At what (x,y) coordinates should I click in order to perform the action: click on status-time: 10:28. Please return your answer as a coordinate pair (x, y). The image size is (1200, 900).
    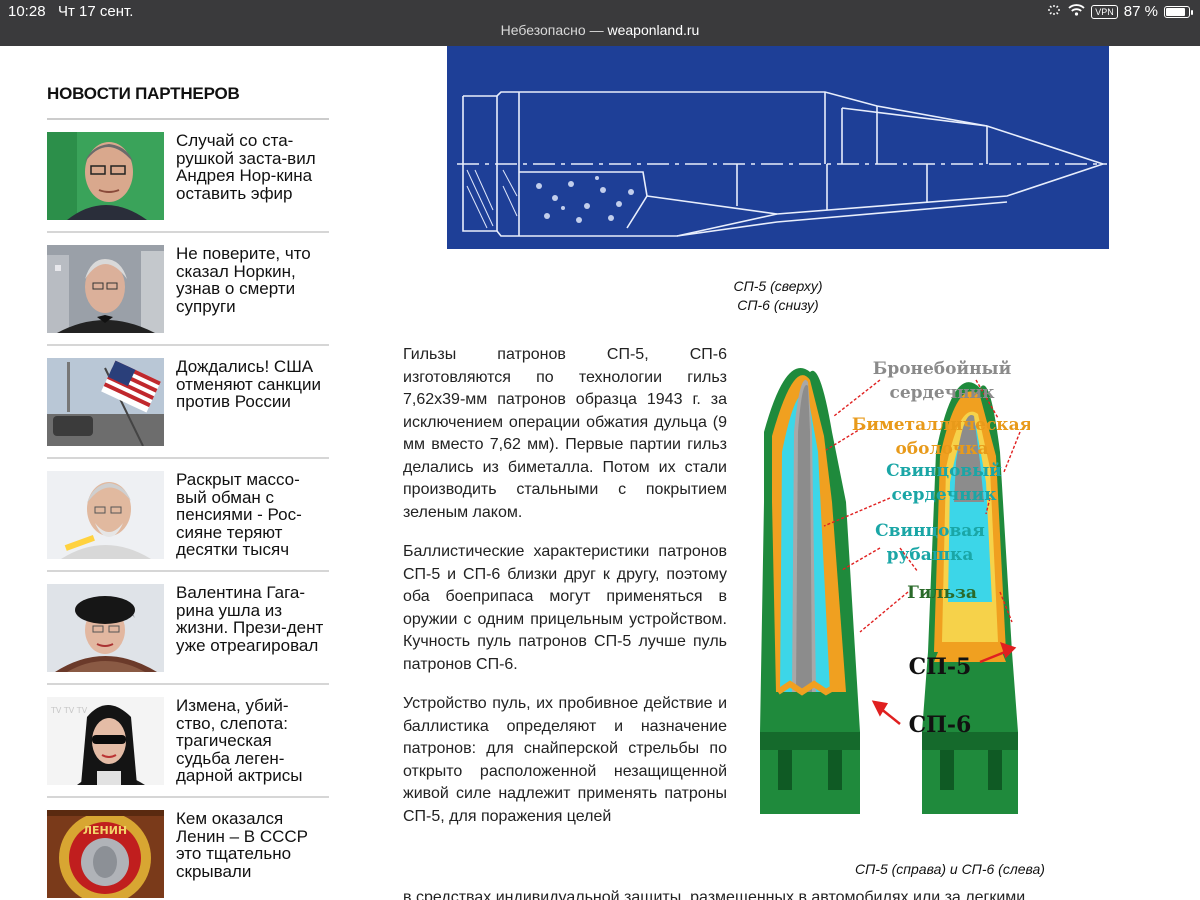
    Looking at the image, I should click on (27, 11).